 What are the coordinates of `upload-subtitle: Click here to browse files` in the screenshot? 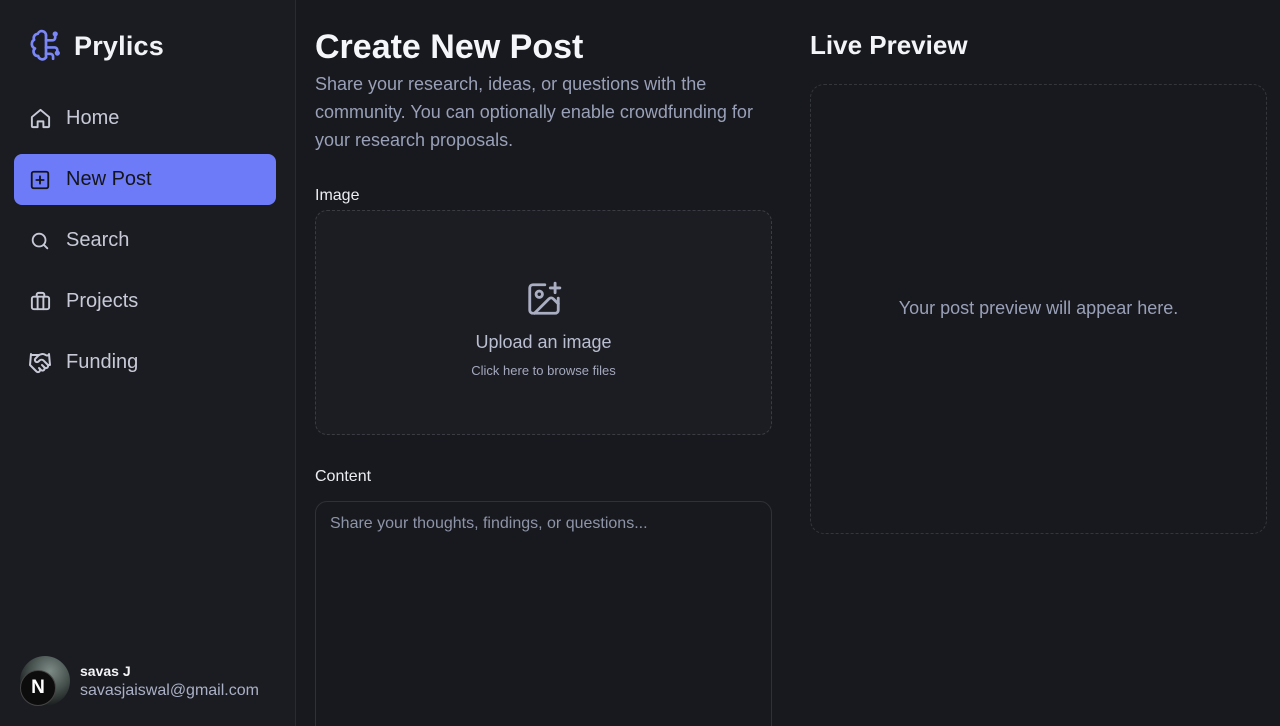 It's located at (543, 370).